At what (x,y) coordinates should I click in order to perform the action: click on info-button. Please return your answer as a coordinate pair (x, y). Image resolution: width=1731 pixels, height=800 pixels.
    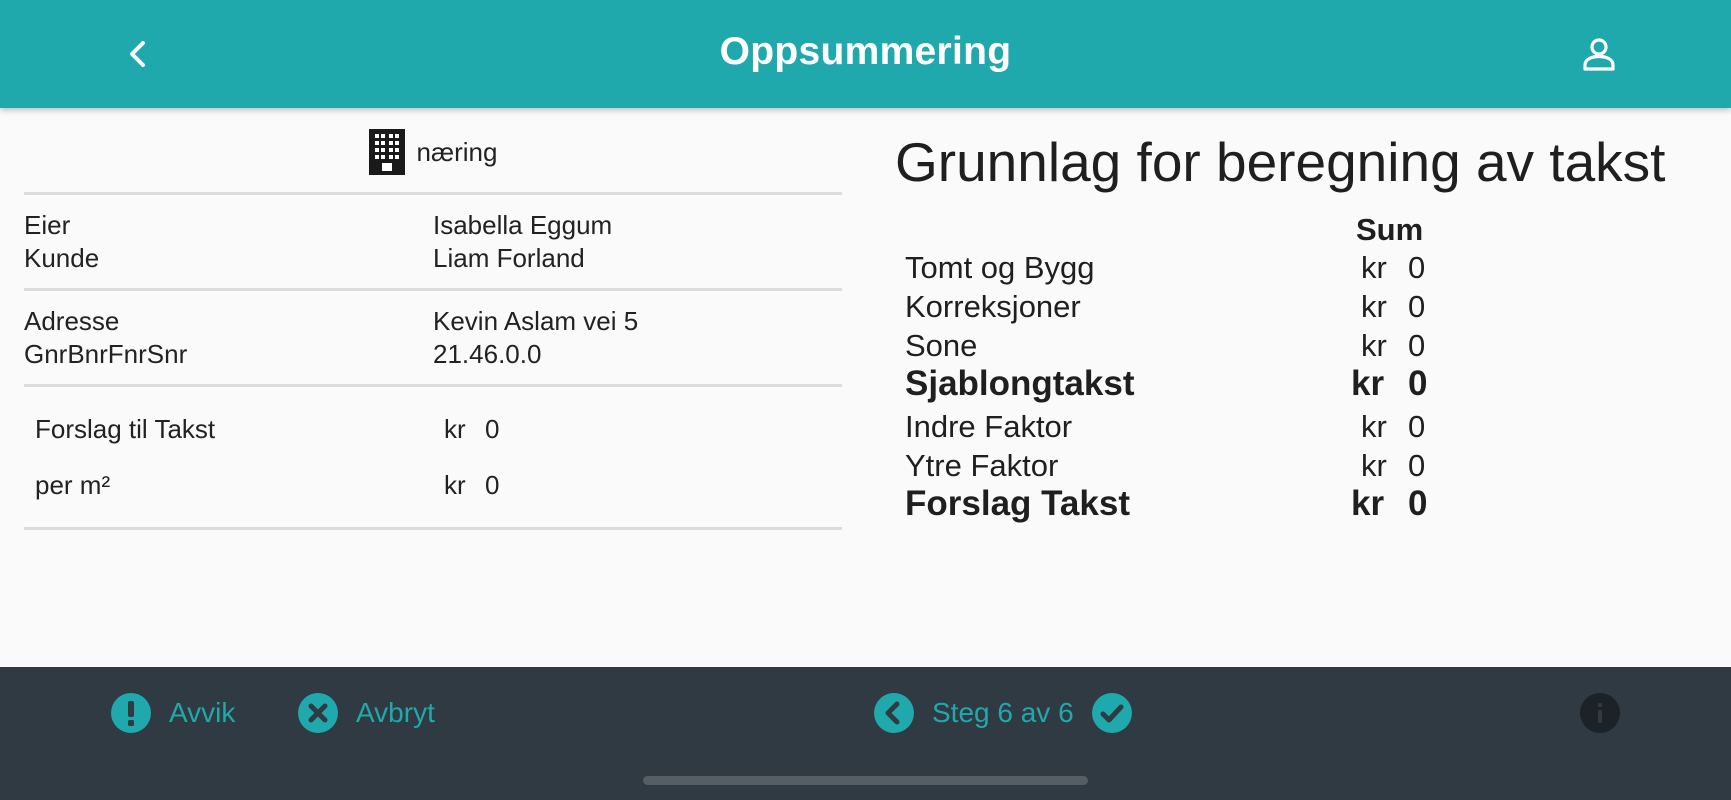
    Looking at the image, I should click on (1600, 713).